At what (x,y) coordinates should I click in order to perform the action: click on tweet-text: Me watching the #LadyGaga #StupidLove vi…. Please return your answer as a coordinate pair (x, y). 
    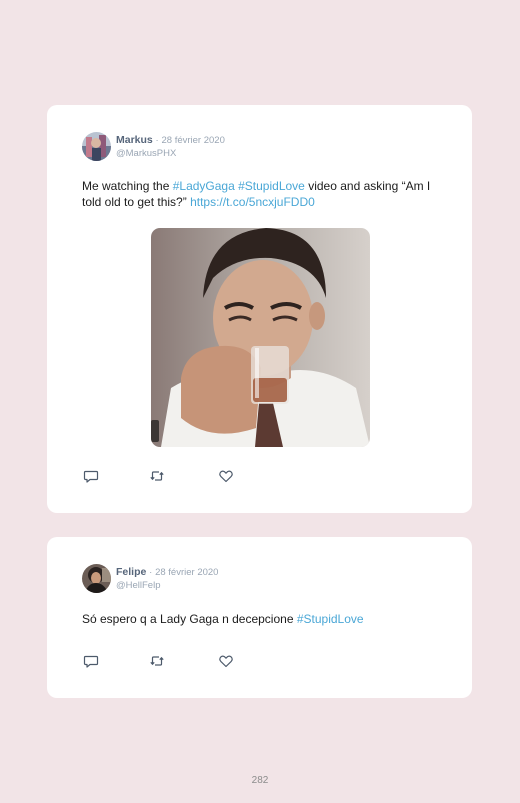
    Looking at the image, I should click on (263, 194).